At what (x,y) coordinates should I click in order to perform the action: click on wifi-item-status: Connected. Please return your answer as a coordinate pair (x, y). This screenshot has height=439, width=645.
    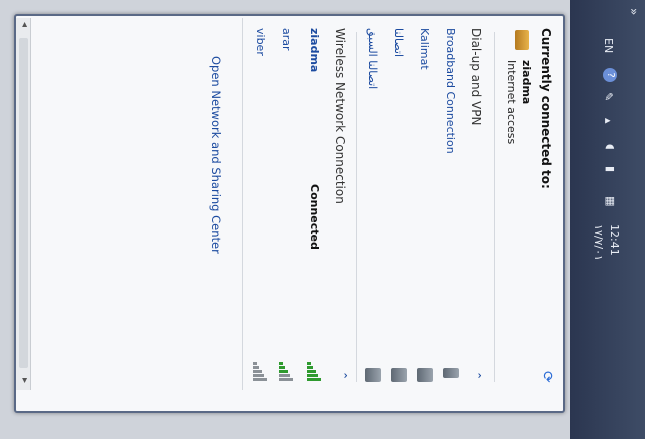
    Looking at the image, I should click on (314, 217).